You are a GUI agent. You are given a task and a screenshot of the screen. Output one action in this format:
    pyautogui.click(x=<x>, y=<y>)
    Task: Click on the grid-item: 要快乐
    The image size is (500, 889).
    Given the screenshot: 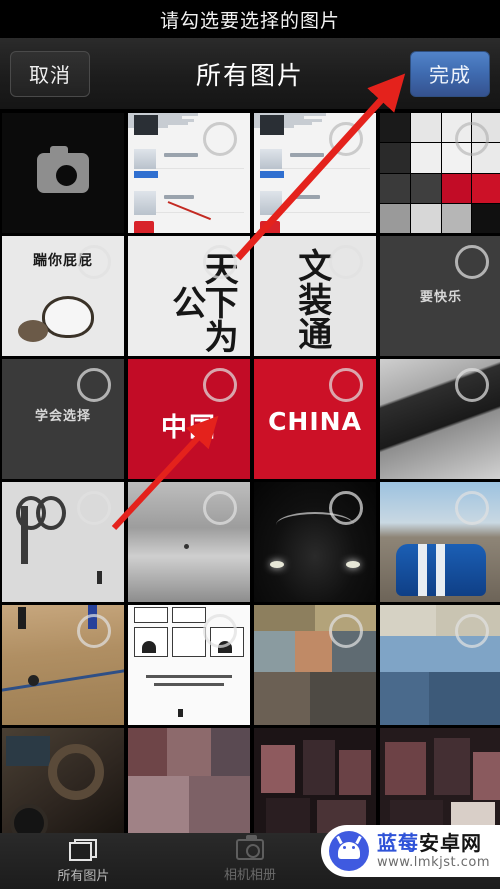 What is the action you would take?
    pyautogui.click(x=440, y=296)
    